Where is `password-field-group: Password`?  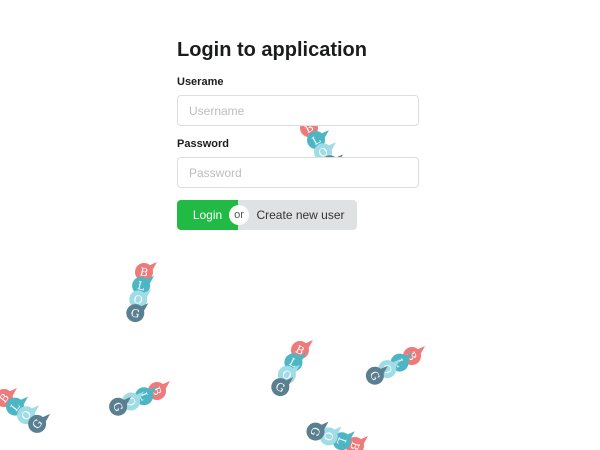
password-field-group: Password is located at coordinates (298, 163).